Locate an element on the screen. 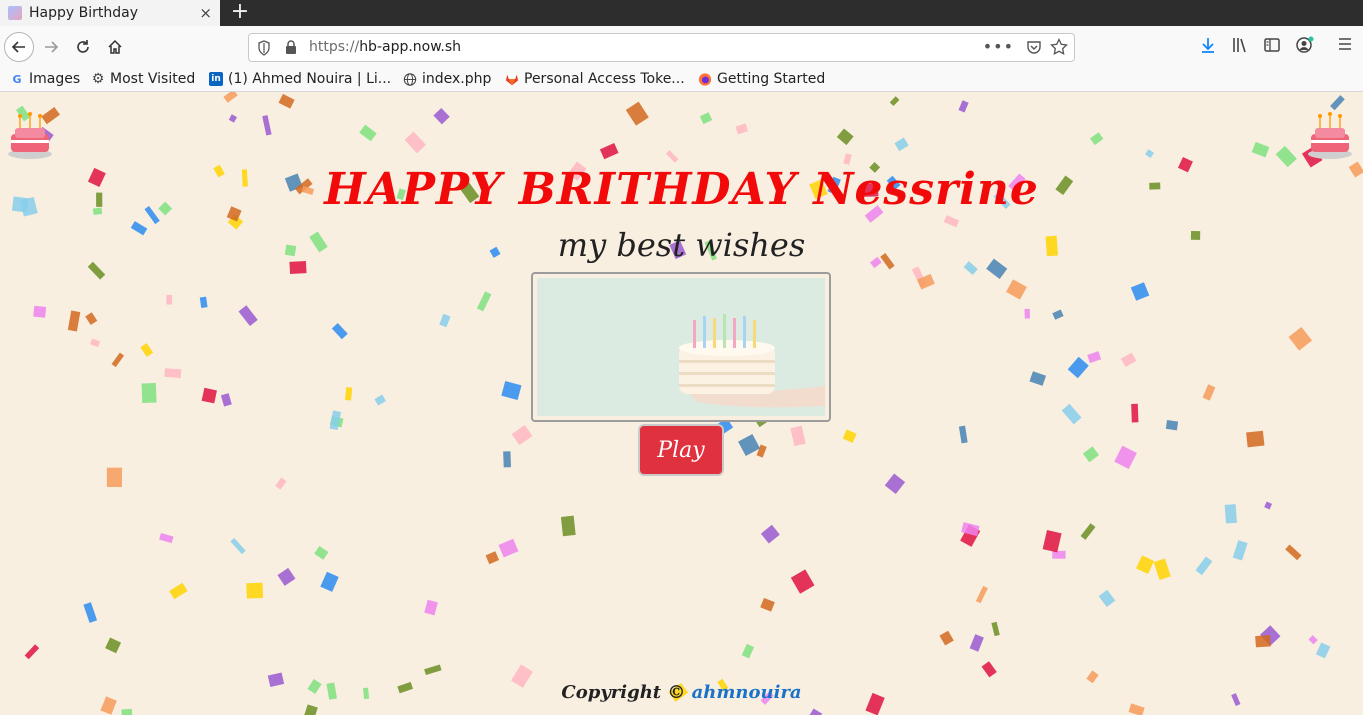  bookmark-index-php: index.php is located at coordinates (447, 79).